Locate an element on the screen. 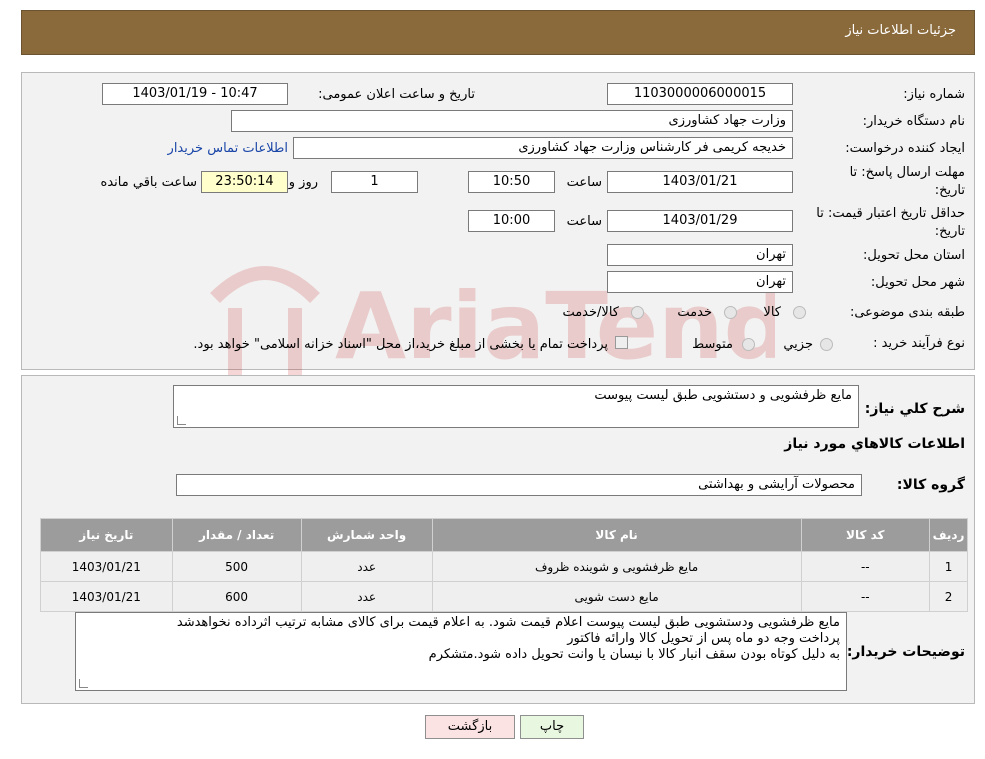  validity-label-2: تاریخ: is located at coordinates (949, 231).